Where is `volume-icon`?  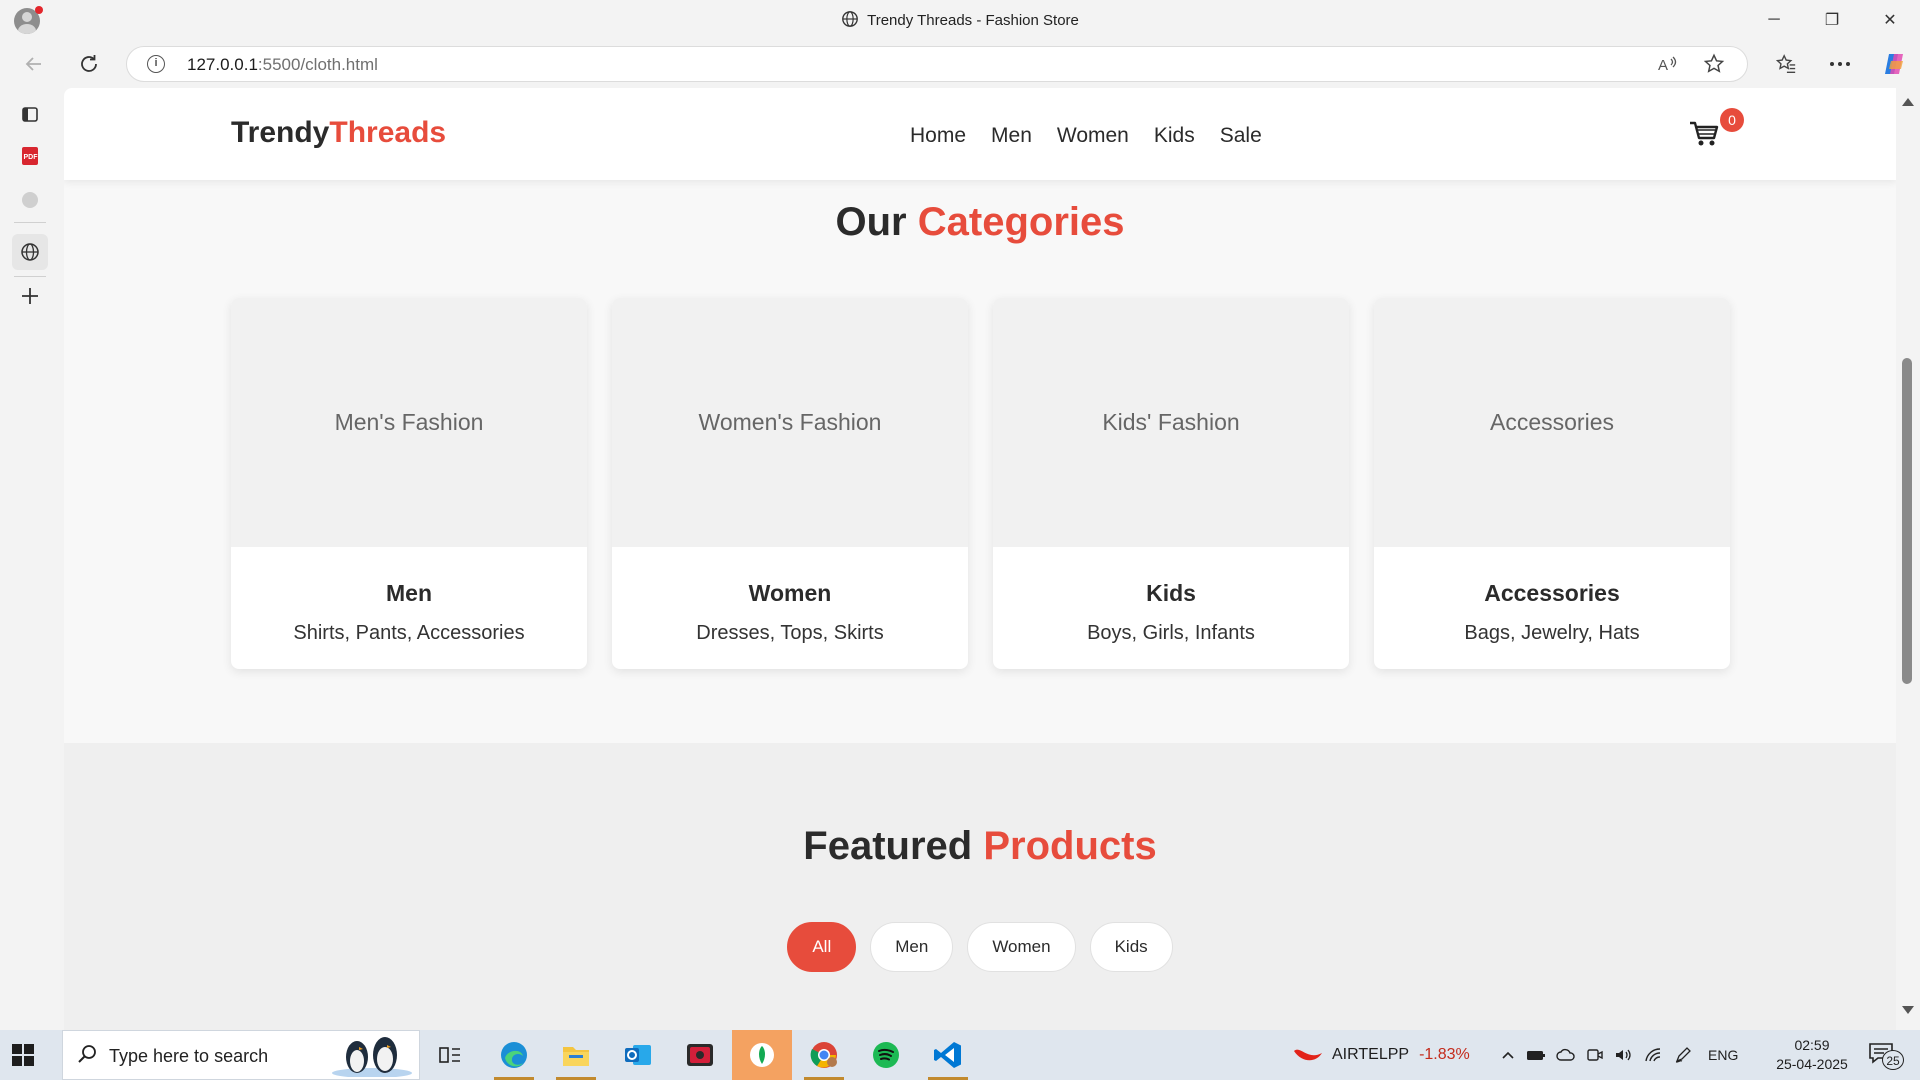
volume-icon is located at coordinates (1624, 1055).